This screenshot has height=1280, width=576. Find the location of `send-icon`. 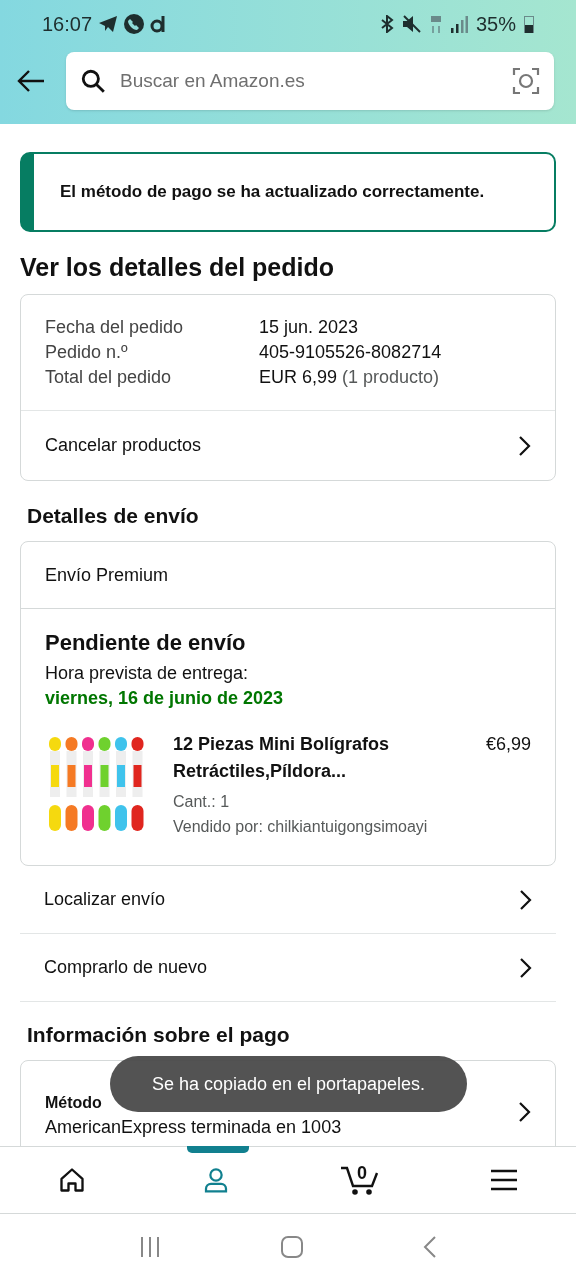

send-icon is located at coordinates (108, 24).